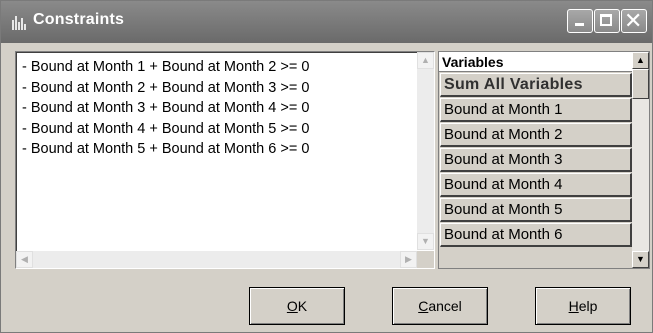 The image size is (653, 333). I want to click on close-button: ✕, so click(634, 21).